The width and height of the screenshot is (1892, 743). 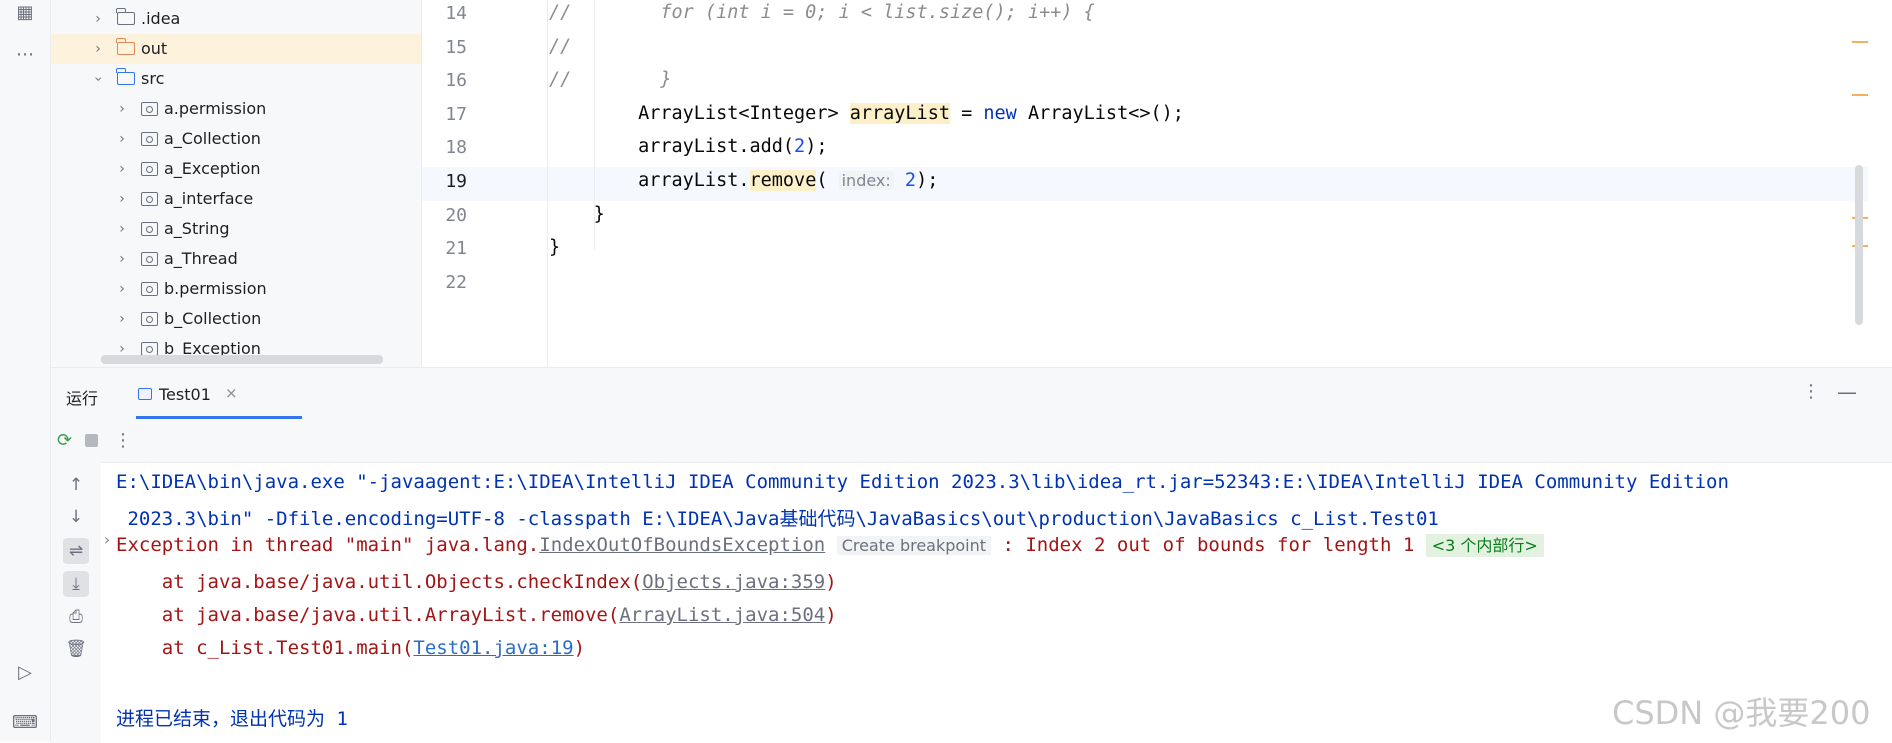 What do you see at coordinates (966, 113) in the screenshot?
I see `code-token: =` at bounding box center [966, 113].